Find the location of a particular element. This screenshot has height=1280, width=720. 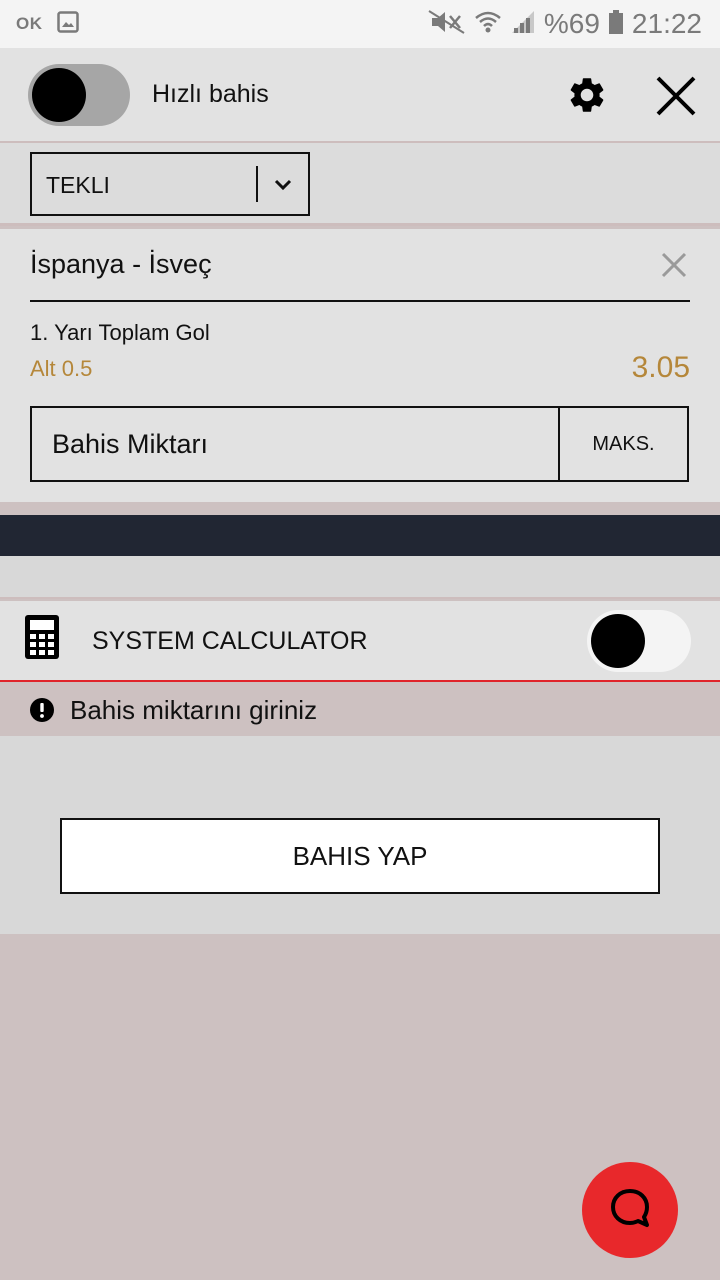

battery-icon is located at coordinates (616, 24).